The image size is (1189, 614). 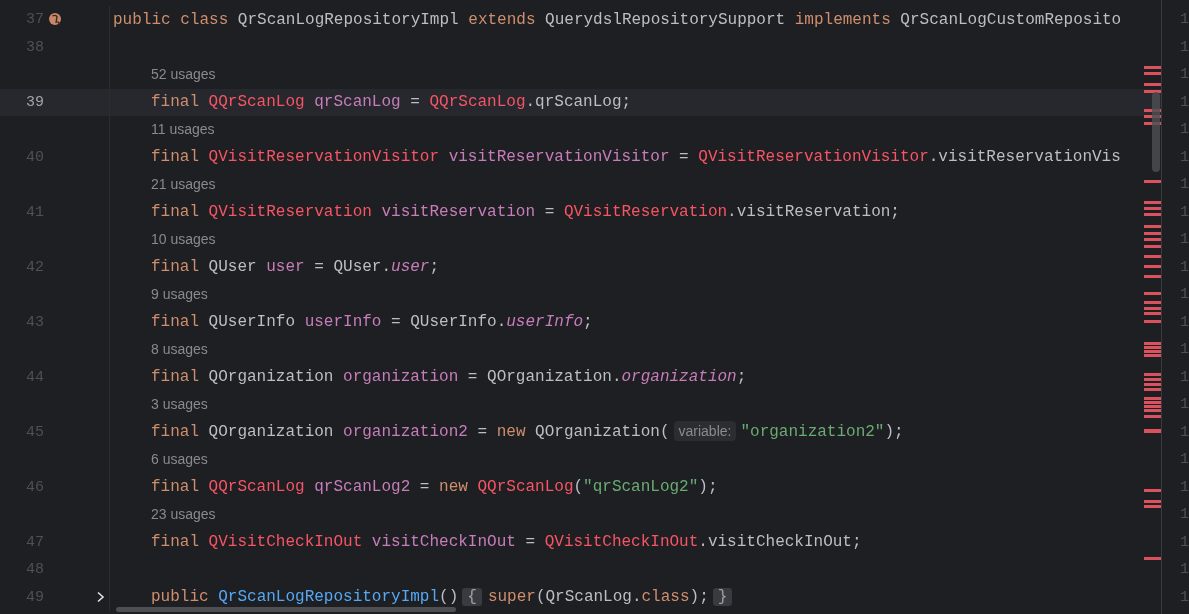 What do you see at coordinates (34, 102) in the screenshot?
I see `line-number: 39` at bounding box center [34, 102].